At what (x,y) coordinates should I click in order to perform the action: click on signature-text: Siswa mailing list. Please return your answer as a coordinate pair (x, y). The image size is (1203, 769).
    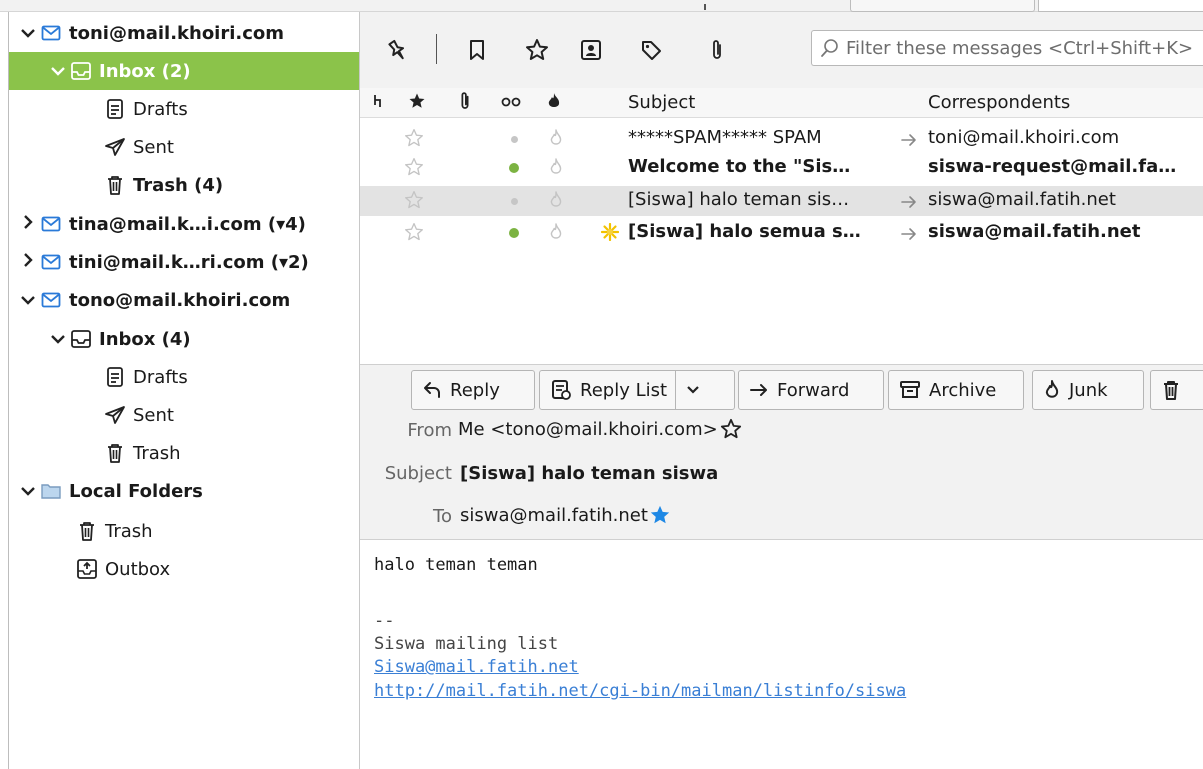
    Looking at the image, I should click on (466, 644).